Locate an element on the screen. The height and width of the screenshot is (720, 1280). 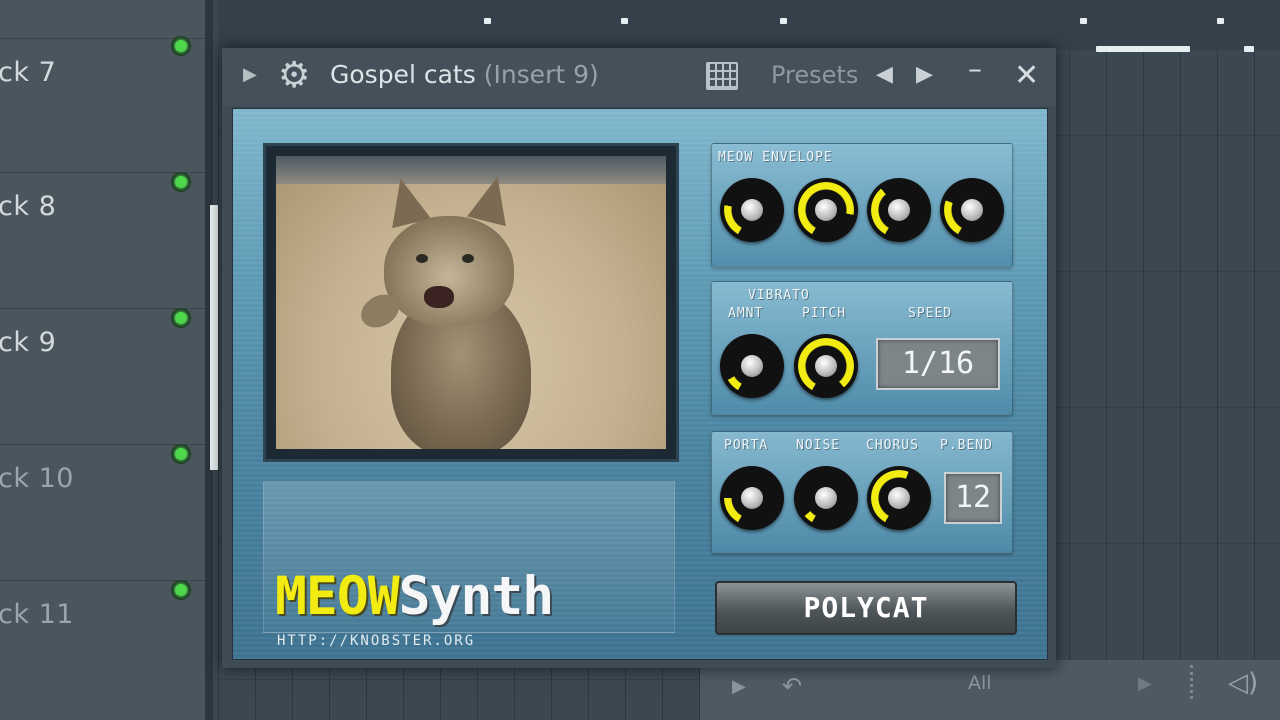
track-header: ck 10 is located at coordinates (102, 511).